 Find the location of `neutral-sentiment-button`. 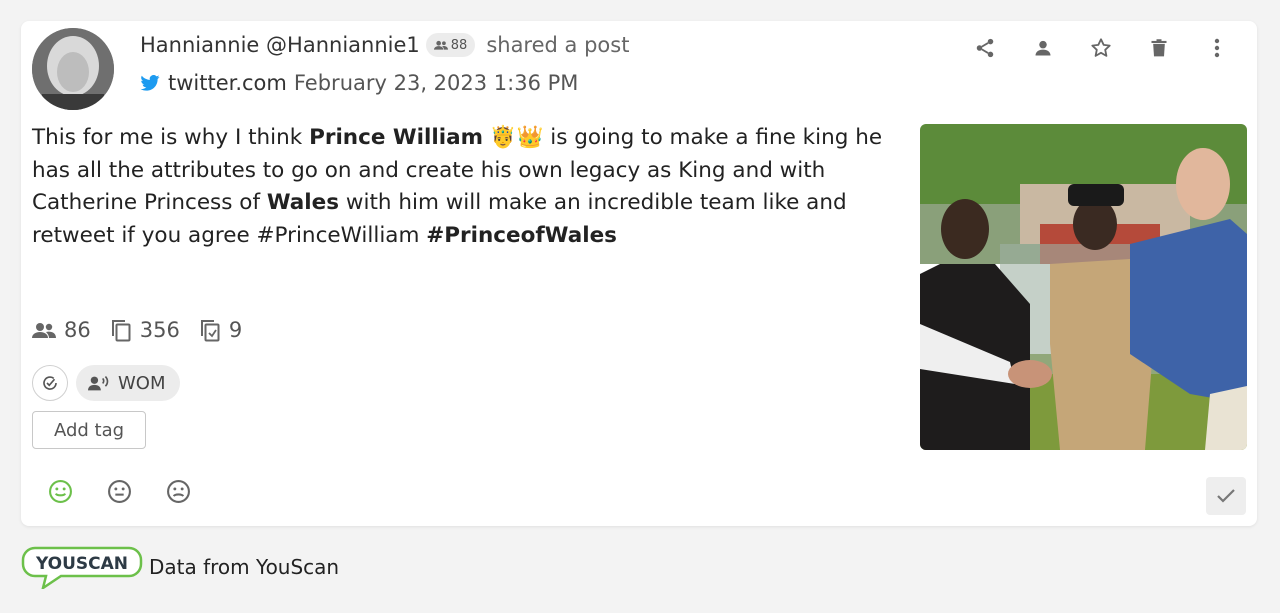

neutral-sentiment-button is located at coordinates (119, 491).